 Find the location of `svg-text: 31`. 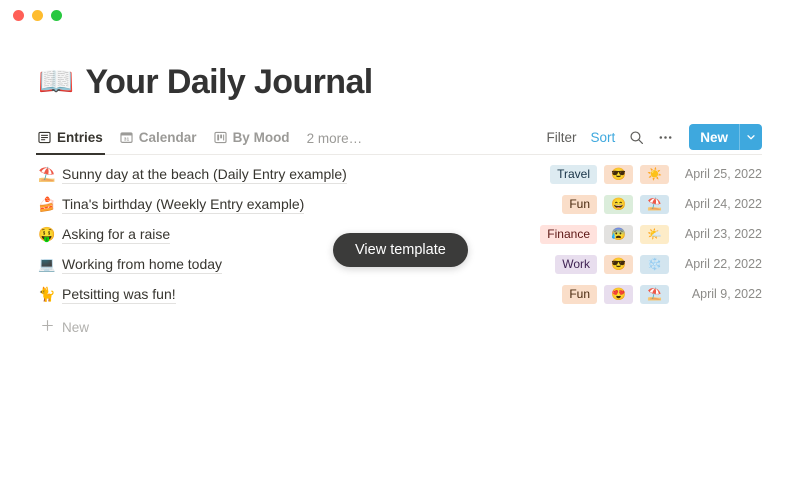

svg-text: 31 is located at coordinates (127, 139).